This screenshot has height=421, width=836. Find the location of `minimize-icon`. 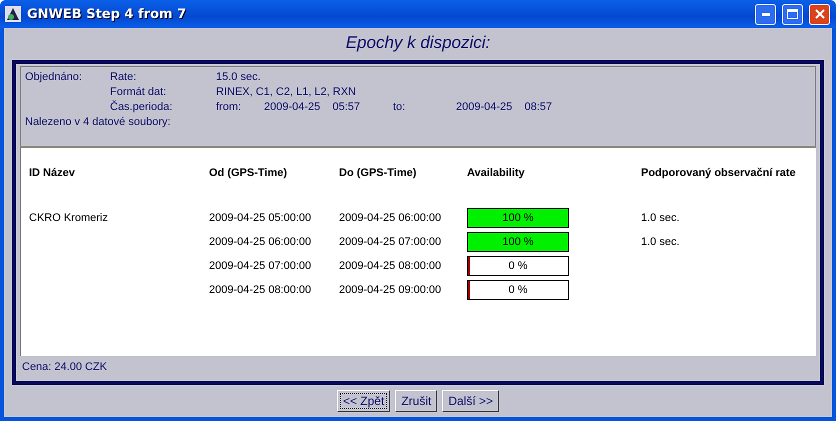

minimize-icon is located at coordinates (766, 14).